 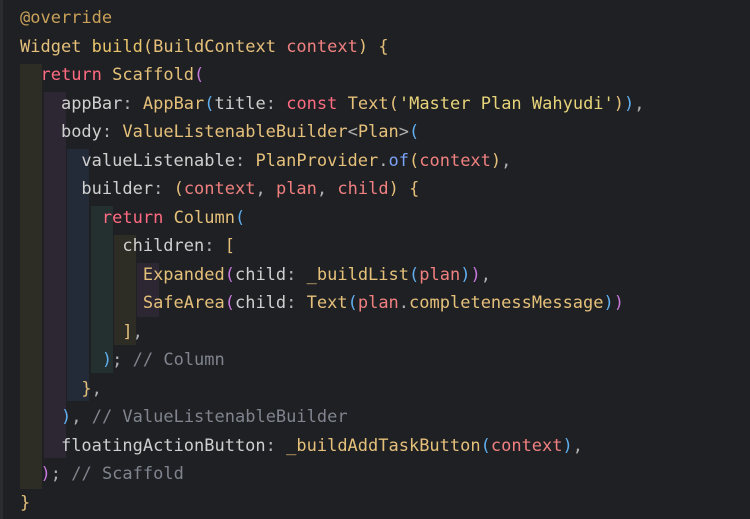 I want to click on code-token: Text, so click(x=368, y=103).